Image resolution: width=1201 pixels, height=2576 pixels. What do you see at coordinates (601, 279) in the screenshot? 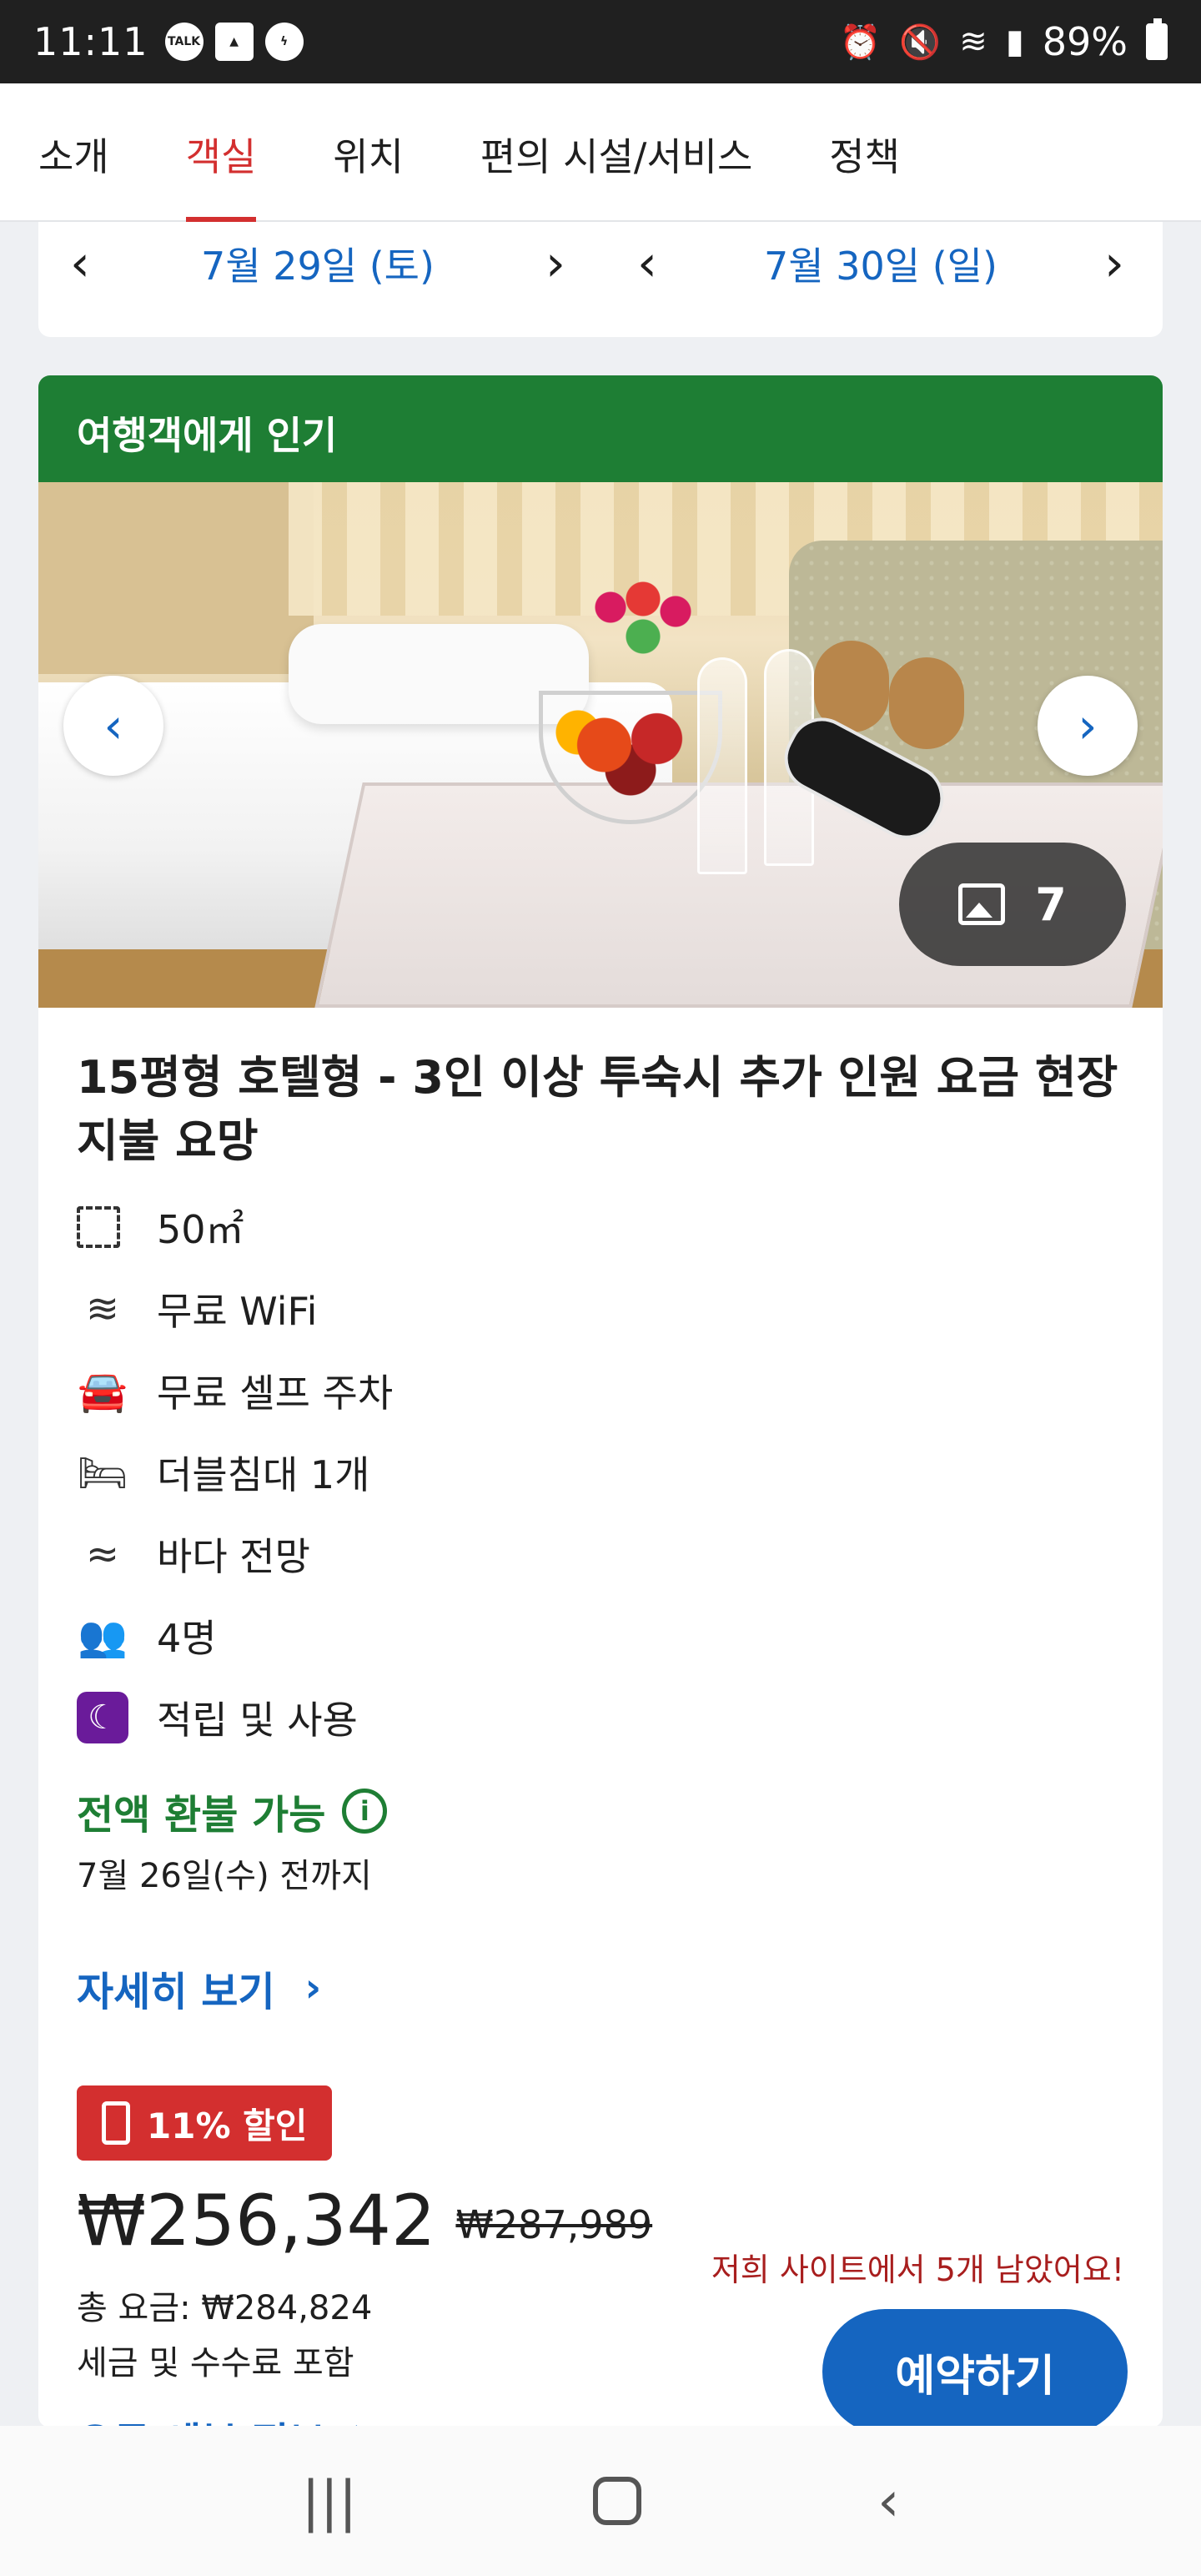
I see `date-selector: ‹ 7월 29일 (토) › ‹ 7월 30일 (일) ›` at bounding box center [601, 279].